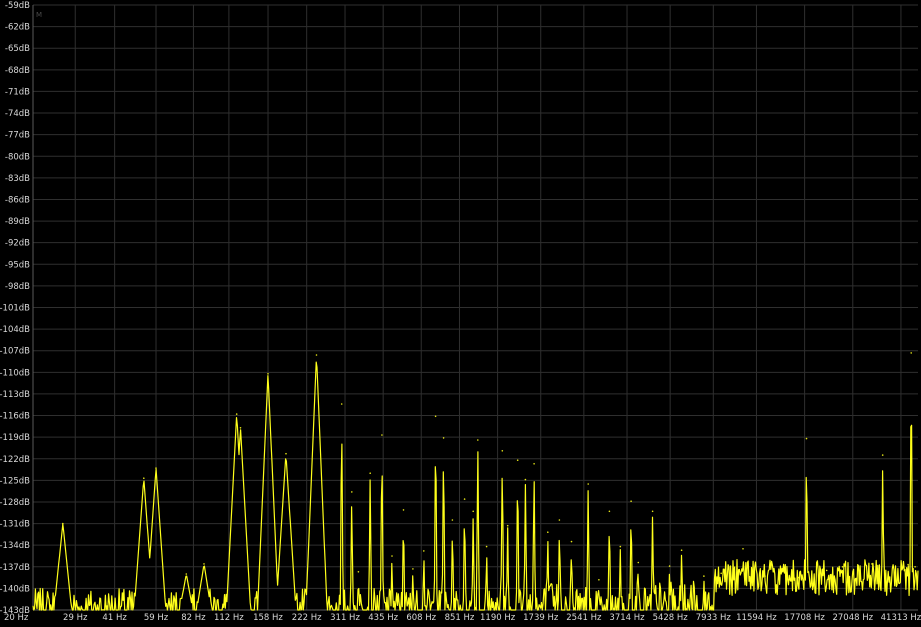  I want to click on y-tick-label: -95dB, so click(17, 265).